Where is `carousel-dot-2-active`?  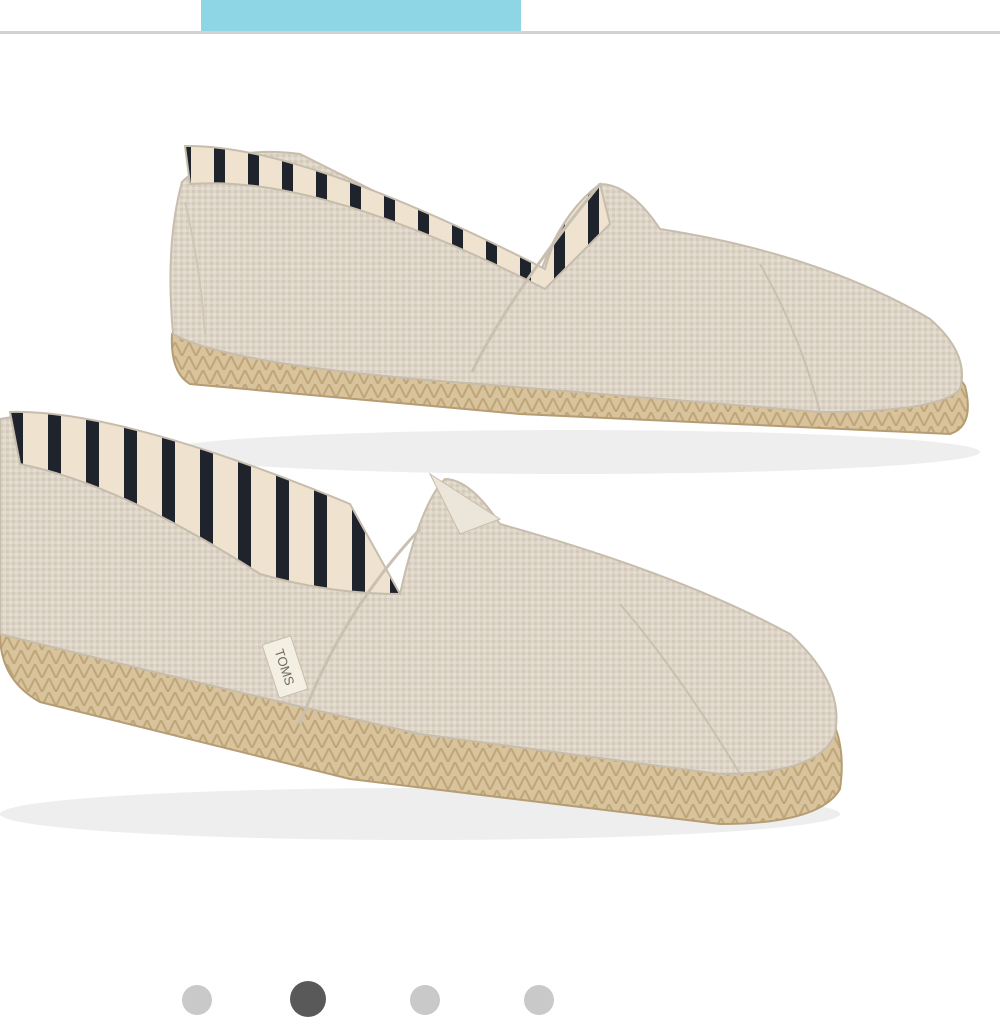
carousel-dot-2-active is located at coordinates (308, 999).